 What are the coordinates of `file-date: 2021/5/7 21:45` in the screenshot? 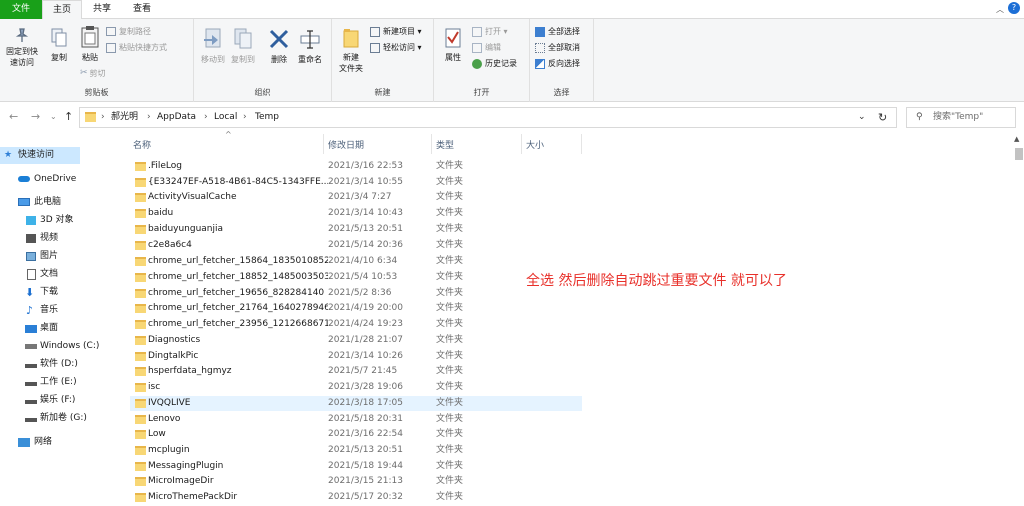 It's located at (363, 371).